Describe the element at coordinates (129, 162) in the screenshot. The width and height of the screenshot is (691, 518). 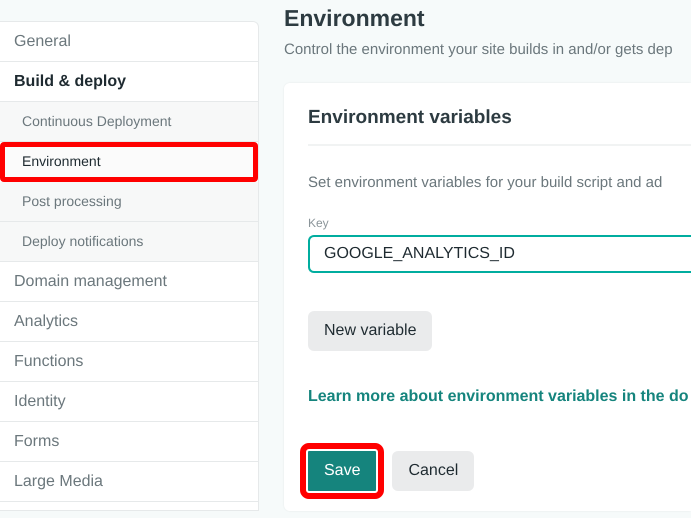
I see `sidebar-subitem: Environment` at that location.